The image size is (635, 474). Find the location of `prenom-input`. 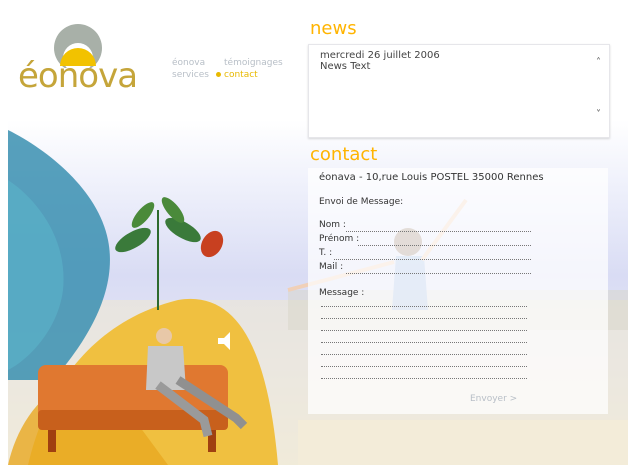

prenom-input is located at coordinates (444, 244).